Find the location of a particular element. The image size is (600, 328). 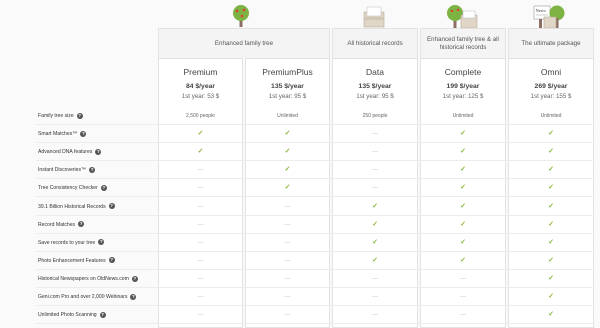

feature-label-text: Geni.com Pro and over 2,000 Webinars is located at coordinates (83, 297).